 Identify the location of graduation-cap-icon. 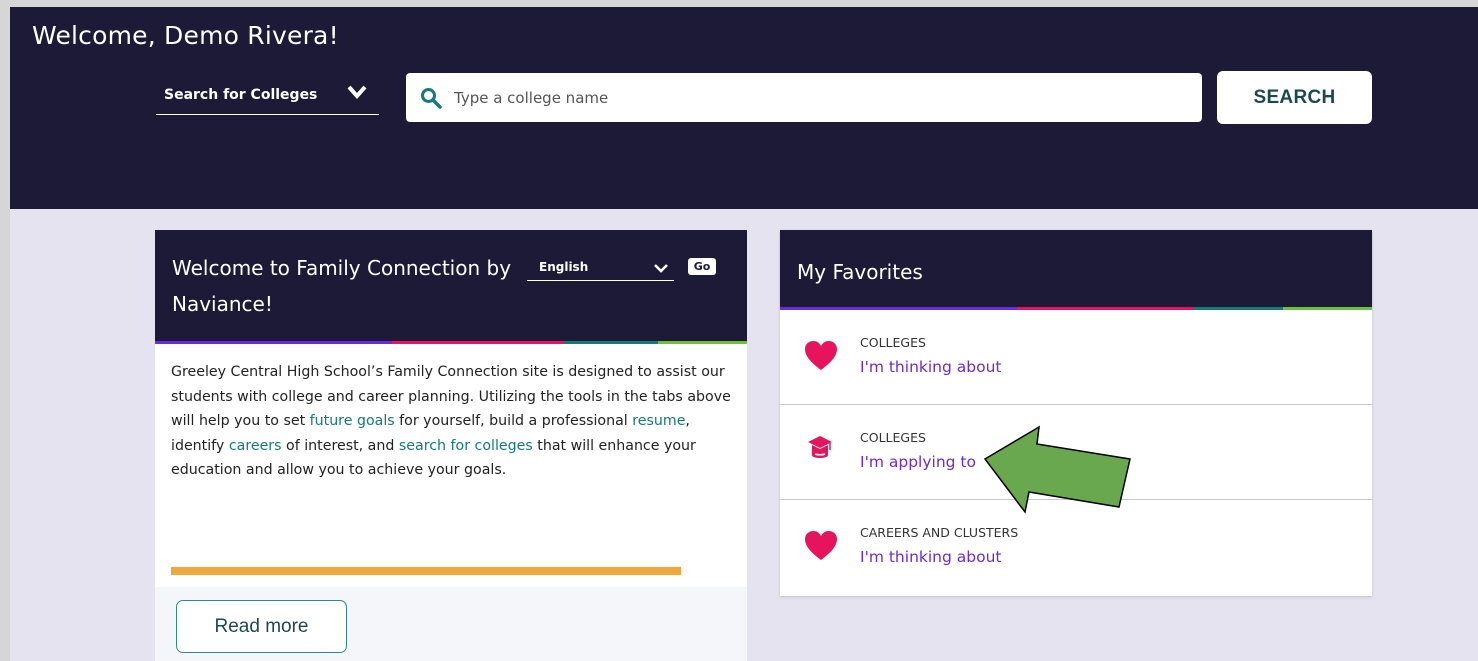
(820, 447).